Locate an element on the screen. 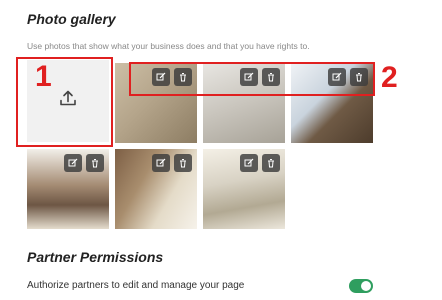 This screenshot has height=300, width=442. annotation-number-1: 1 is located at coordinates (43, 76).